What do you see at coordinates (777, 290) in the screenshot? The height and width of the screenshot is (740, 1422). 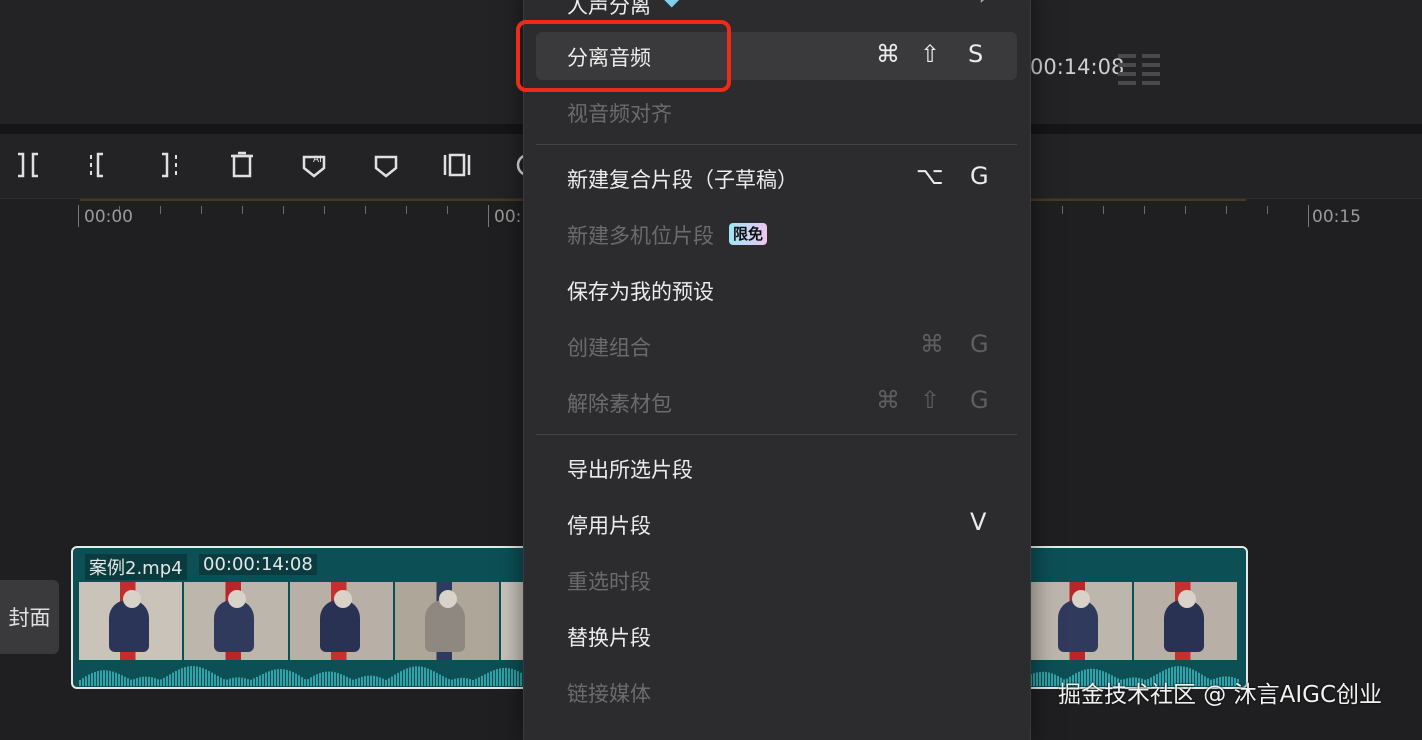 I see `menu-item-save-preset: 保存为我的预设` at bounding box center [777, 290].